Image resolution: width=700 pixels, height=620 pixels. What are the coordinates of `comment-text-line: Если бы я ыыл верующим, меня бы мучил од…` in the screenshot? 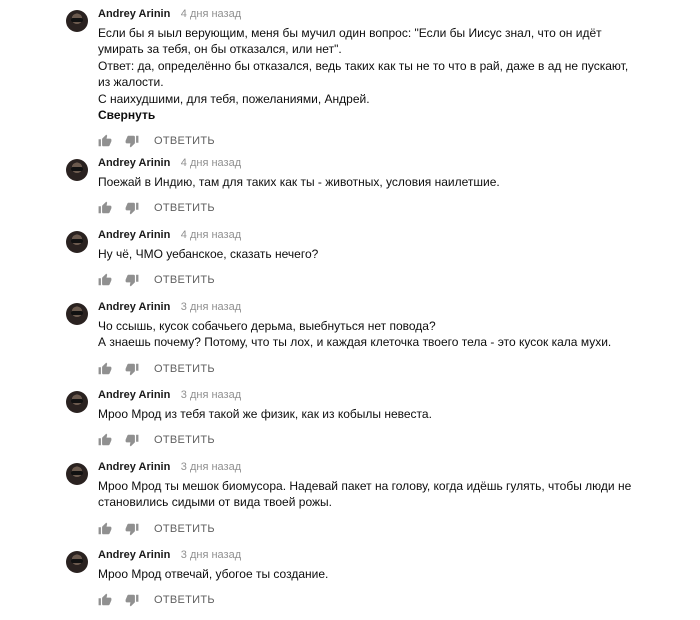 It's located at (350, 33).